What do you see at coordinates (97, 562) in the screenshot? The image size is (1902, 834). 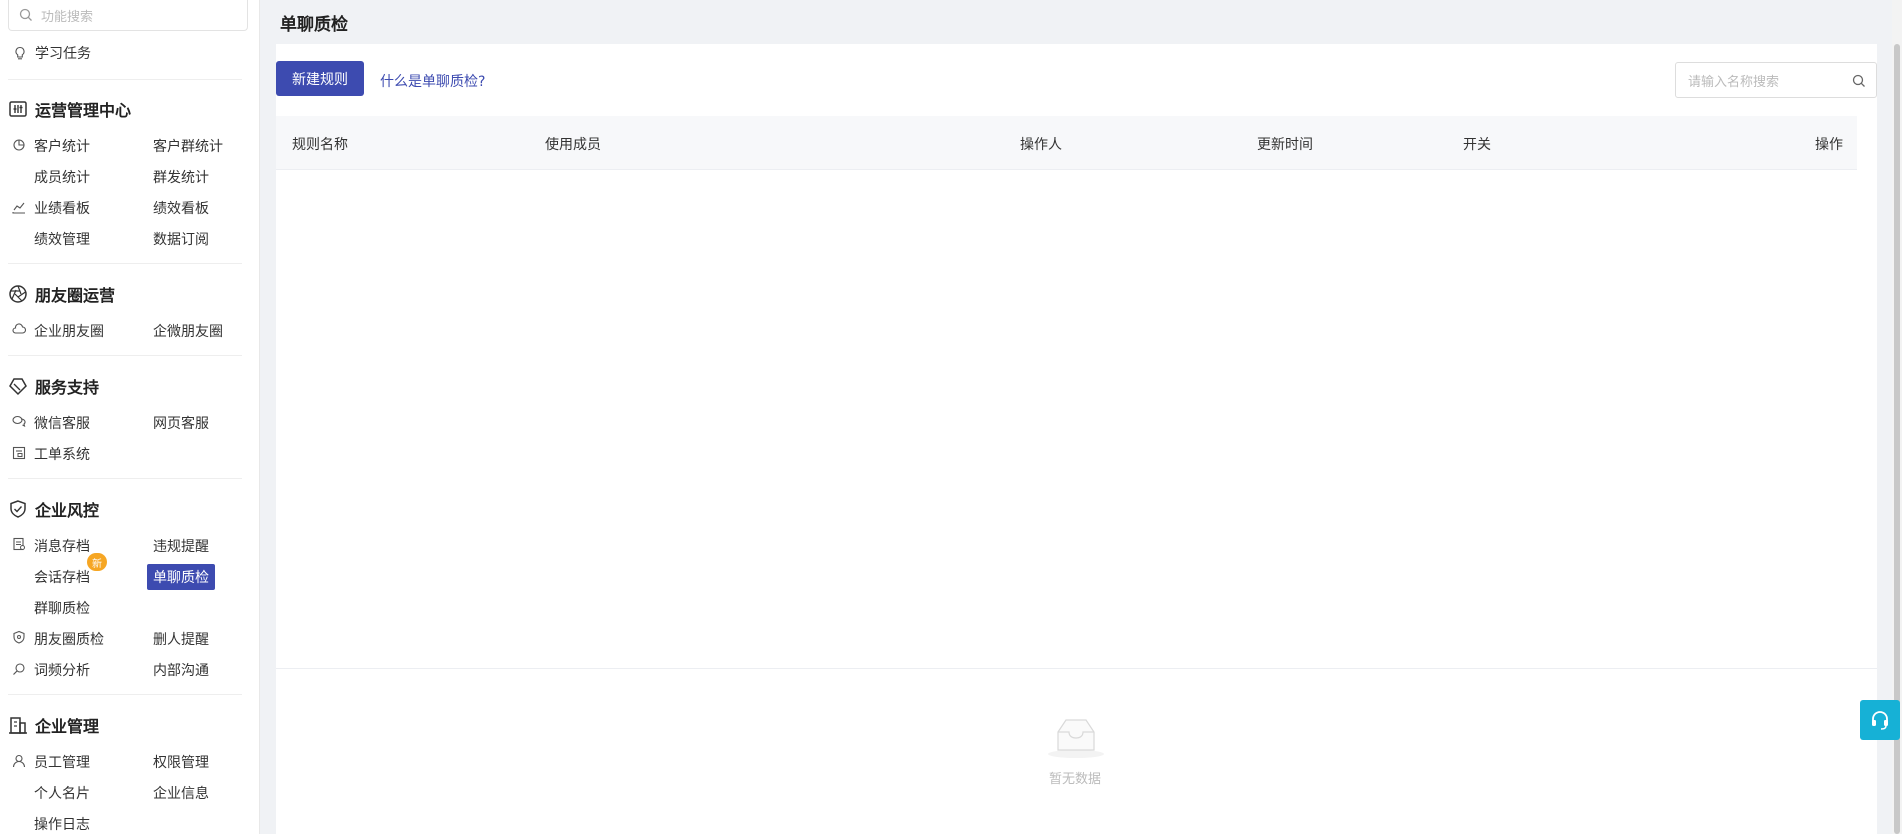 I see `new-badge: 新` at bounding box center [97, 562].